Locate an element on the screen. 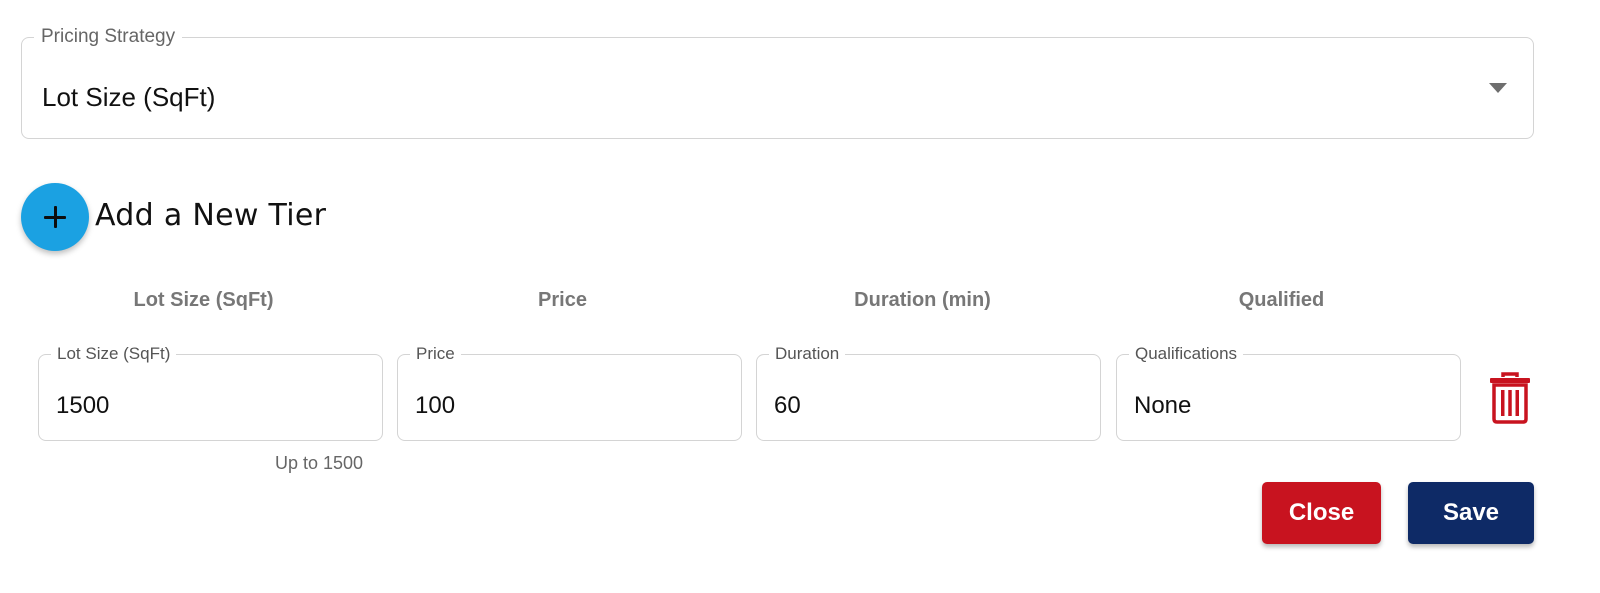 This screenshot has width=1600, height=593. price-field: Price is located at coordinates (569, 393).